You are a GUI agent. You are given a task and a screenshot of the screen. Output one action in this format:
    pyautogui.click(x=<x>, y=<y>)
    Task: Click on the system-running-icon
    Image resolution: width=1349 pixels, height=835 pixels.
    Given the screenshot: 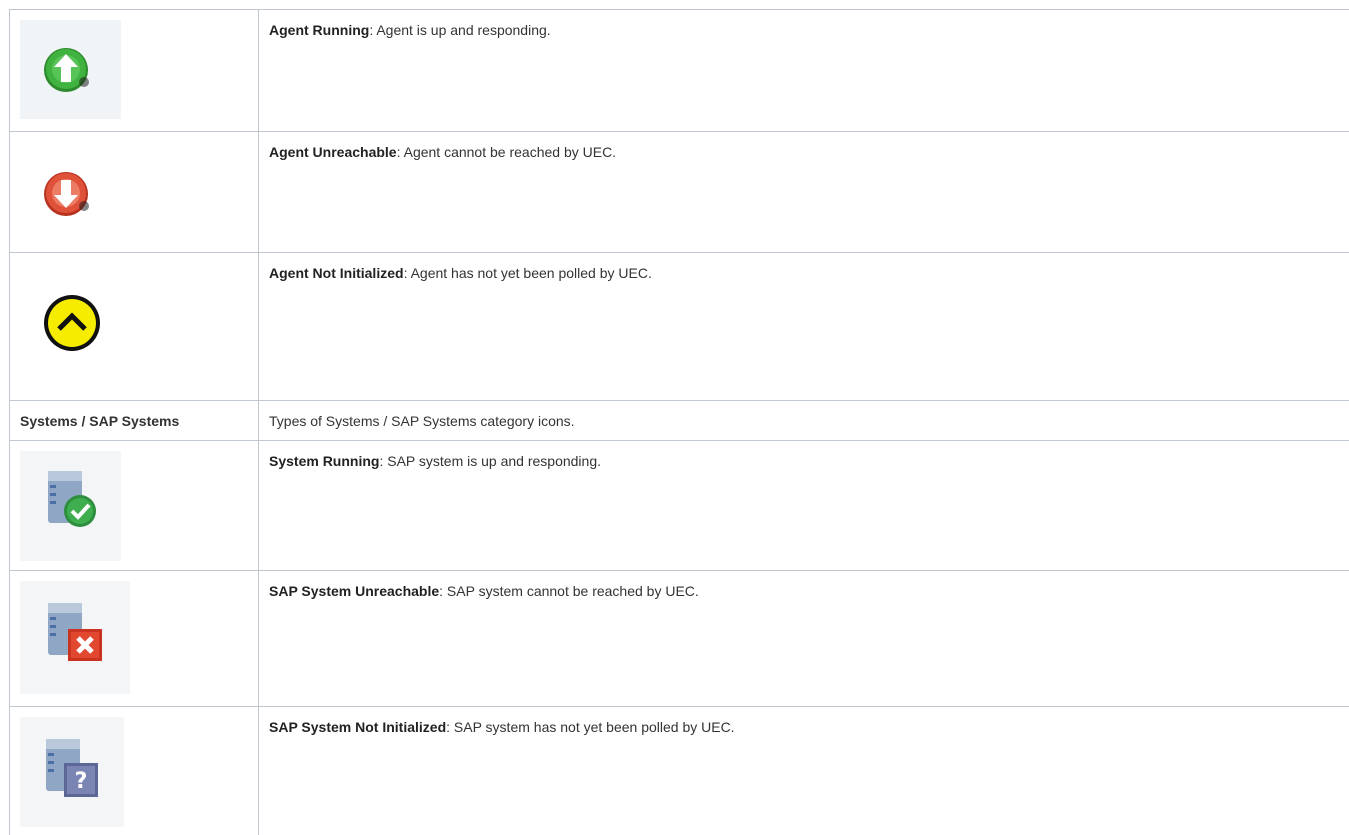 What is the action you would take?
    pyautogui.click(x=70, y=506)
    